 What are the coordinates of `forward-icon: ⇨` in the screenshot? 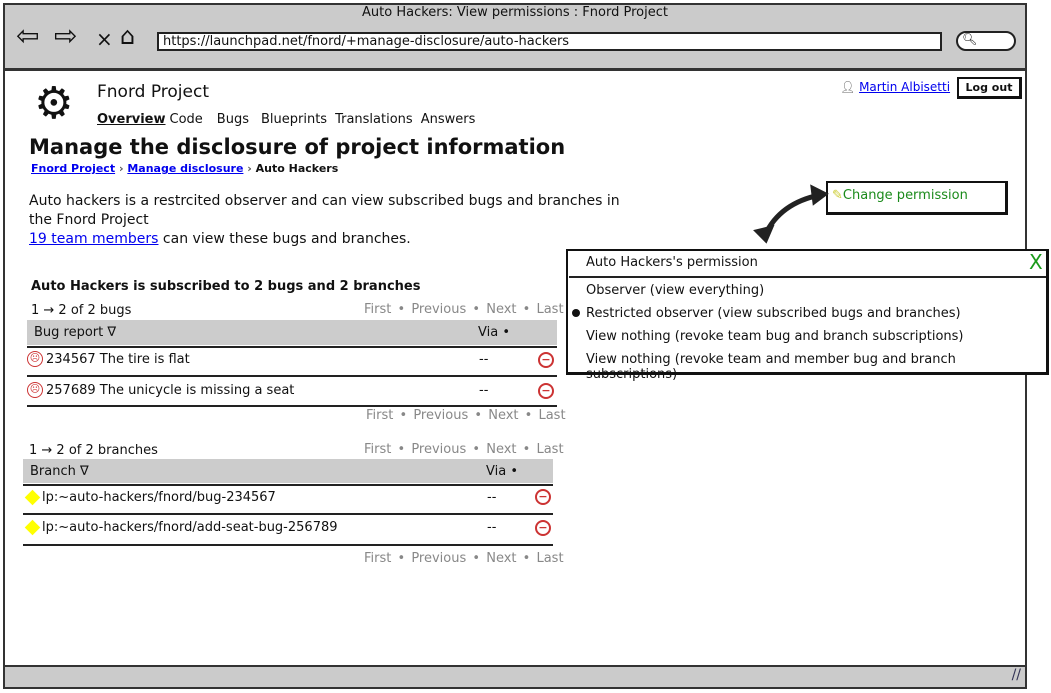 It's located at (65, 36).